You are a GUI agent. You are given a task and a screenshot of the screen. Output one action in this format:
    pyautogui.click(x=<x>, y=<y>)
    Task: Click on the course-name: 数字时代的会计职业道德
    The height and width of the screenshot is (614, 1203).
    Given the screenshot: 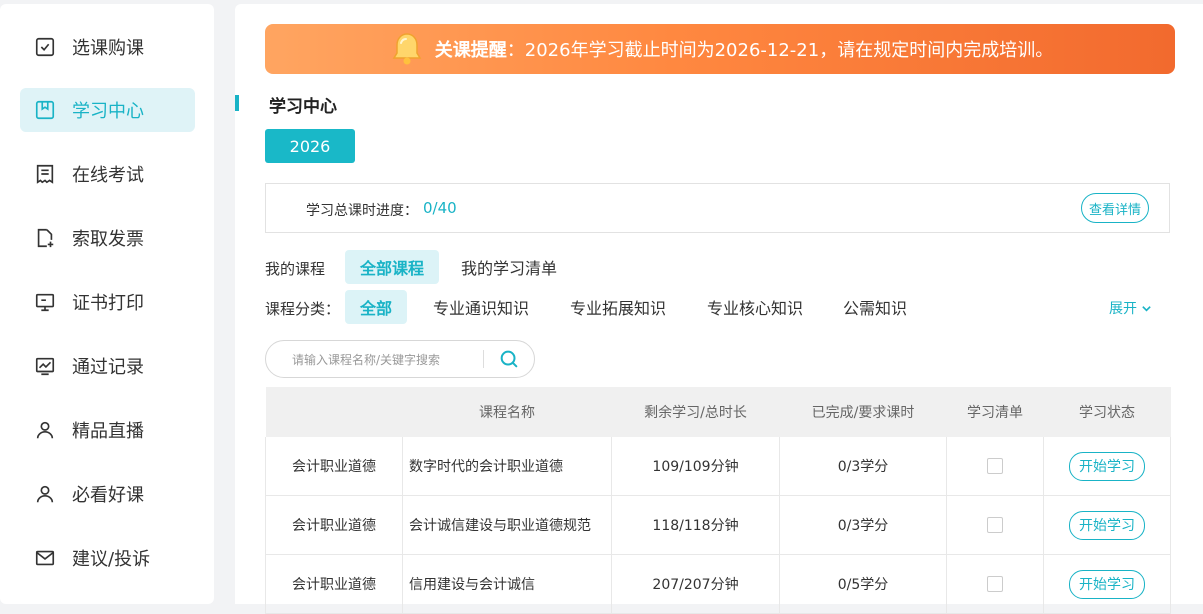 What is the action you would take?
    pyautogui.click(x=507, y=466)
    